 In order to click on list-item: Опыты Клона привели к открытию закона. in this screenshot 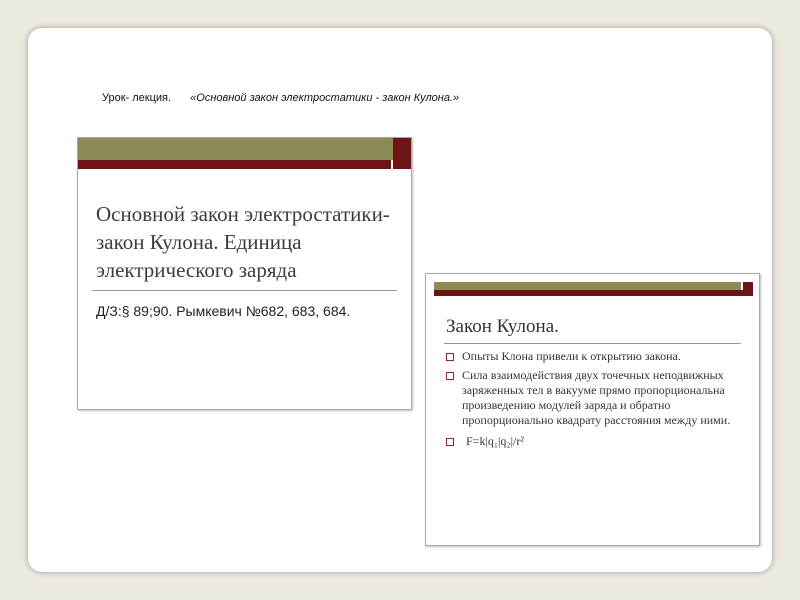, I will do `click(596, 356)`.